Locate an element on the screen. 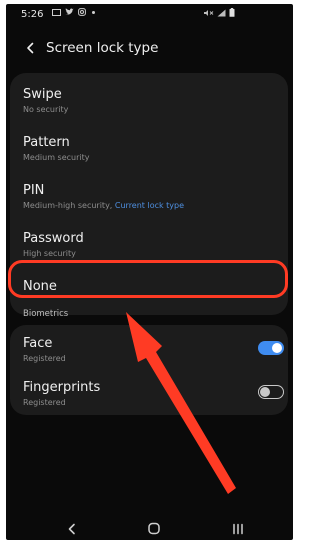 This screenshot has width=320, height=544. lock-option-label: PIN is located at coordinates (34, 190).